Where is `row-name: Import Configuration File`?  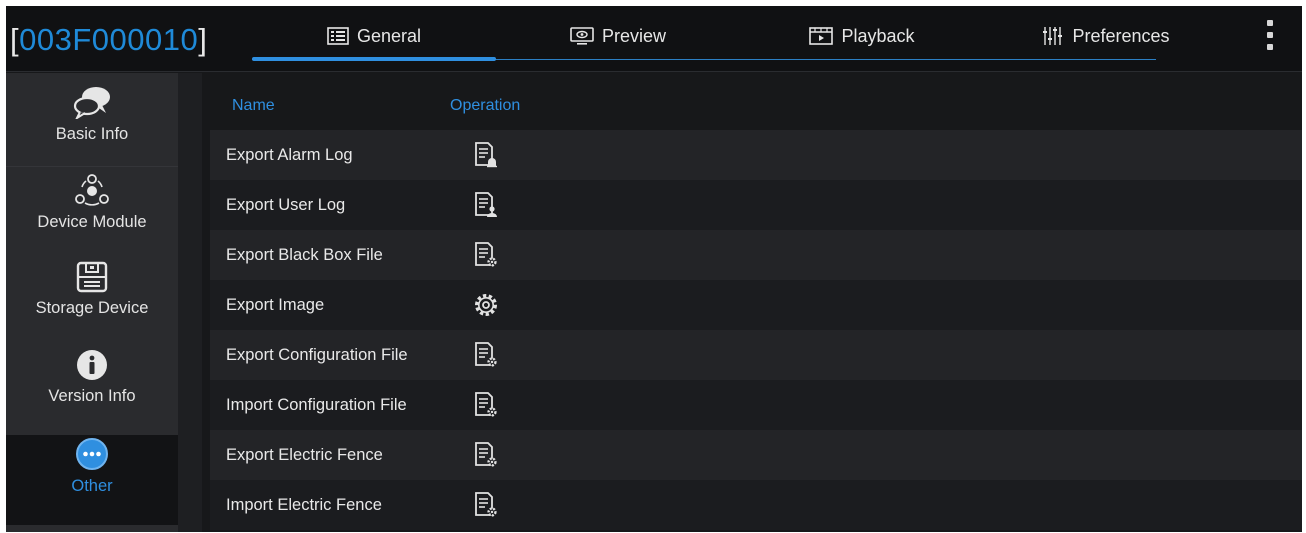
row-name: Import Configuration File is located at coordinates (316, 404).